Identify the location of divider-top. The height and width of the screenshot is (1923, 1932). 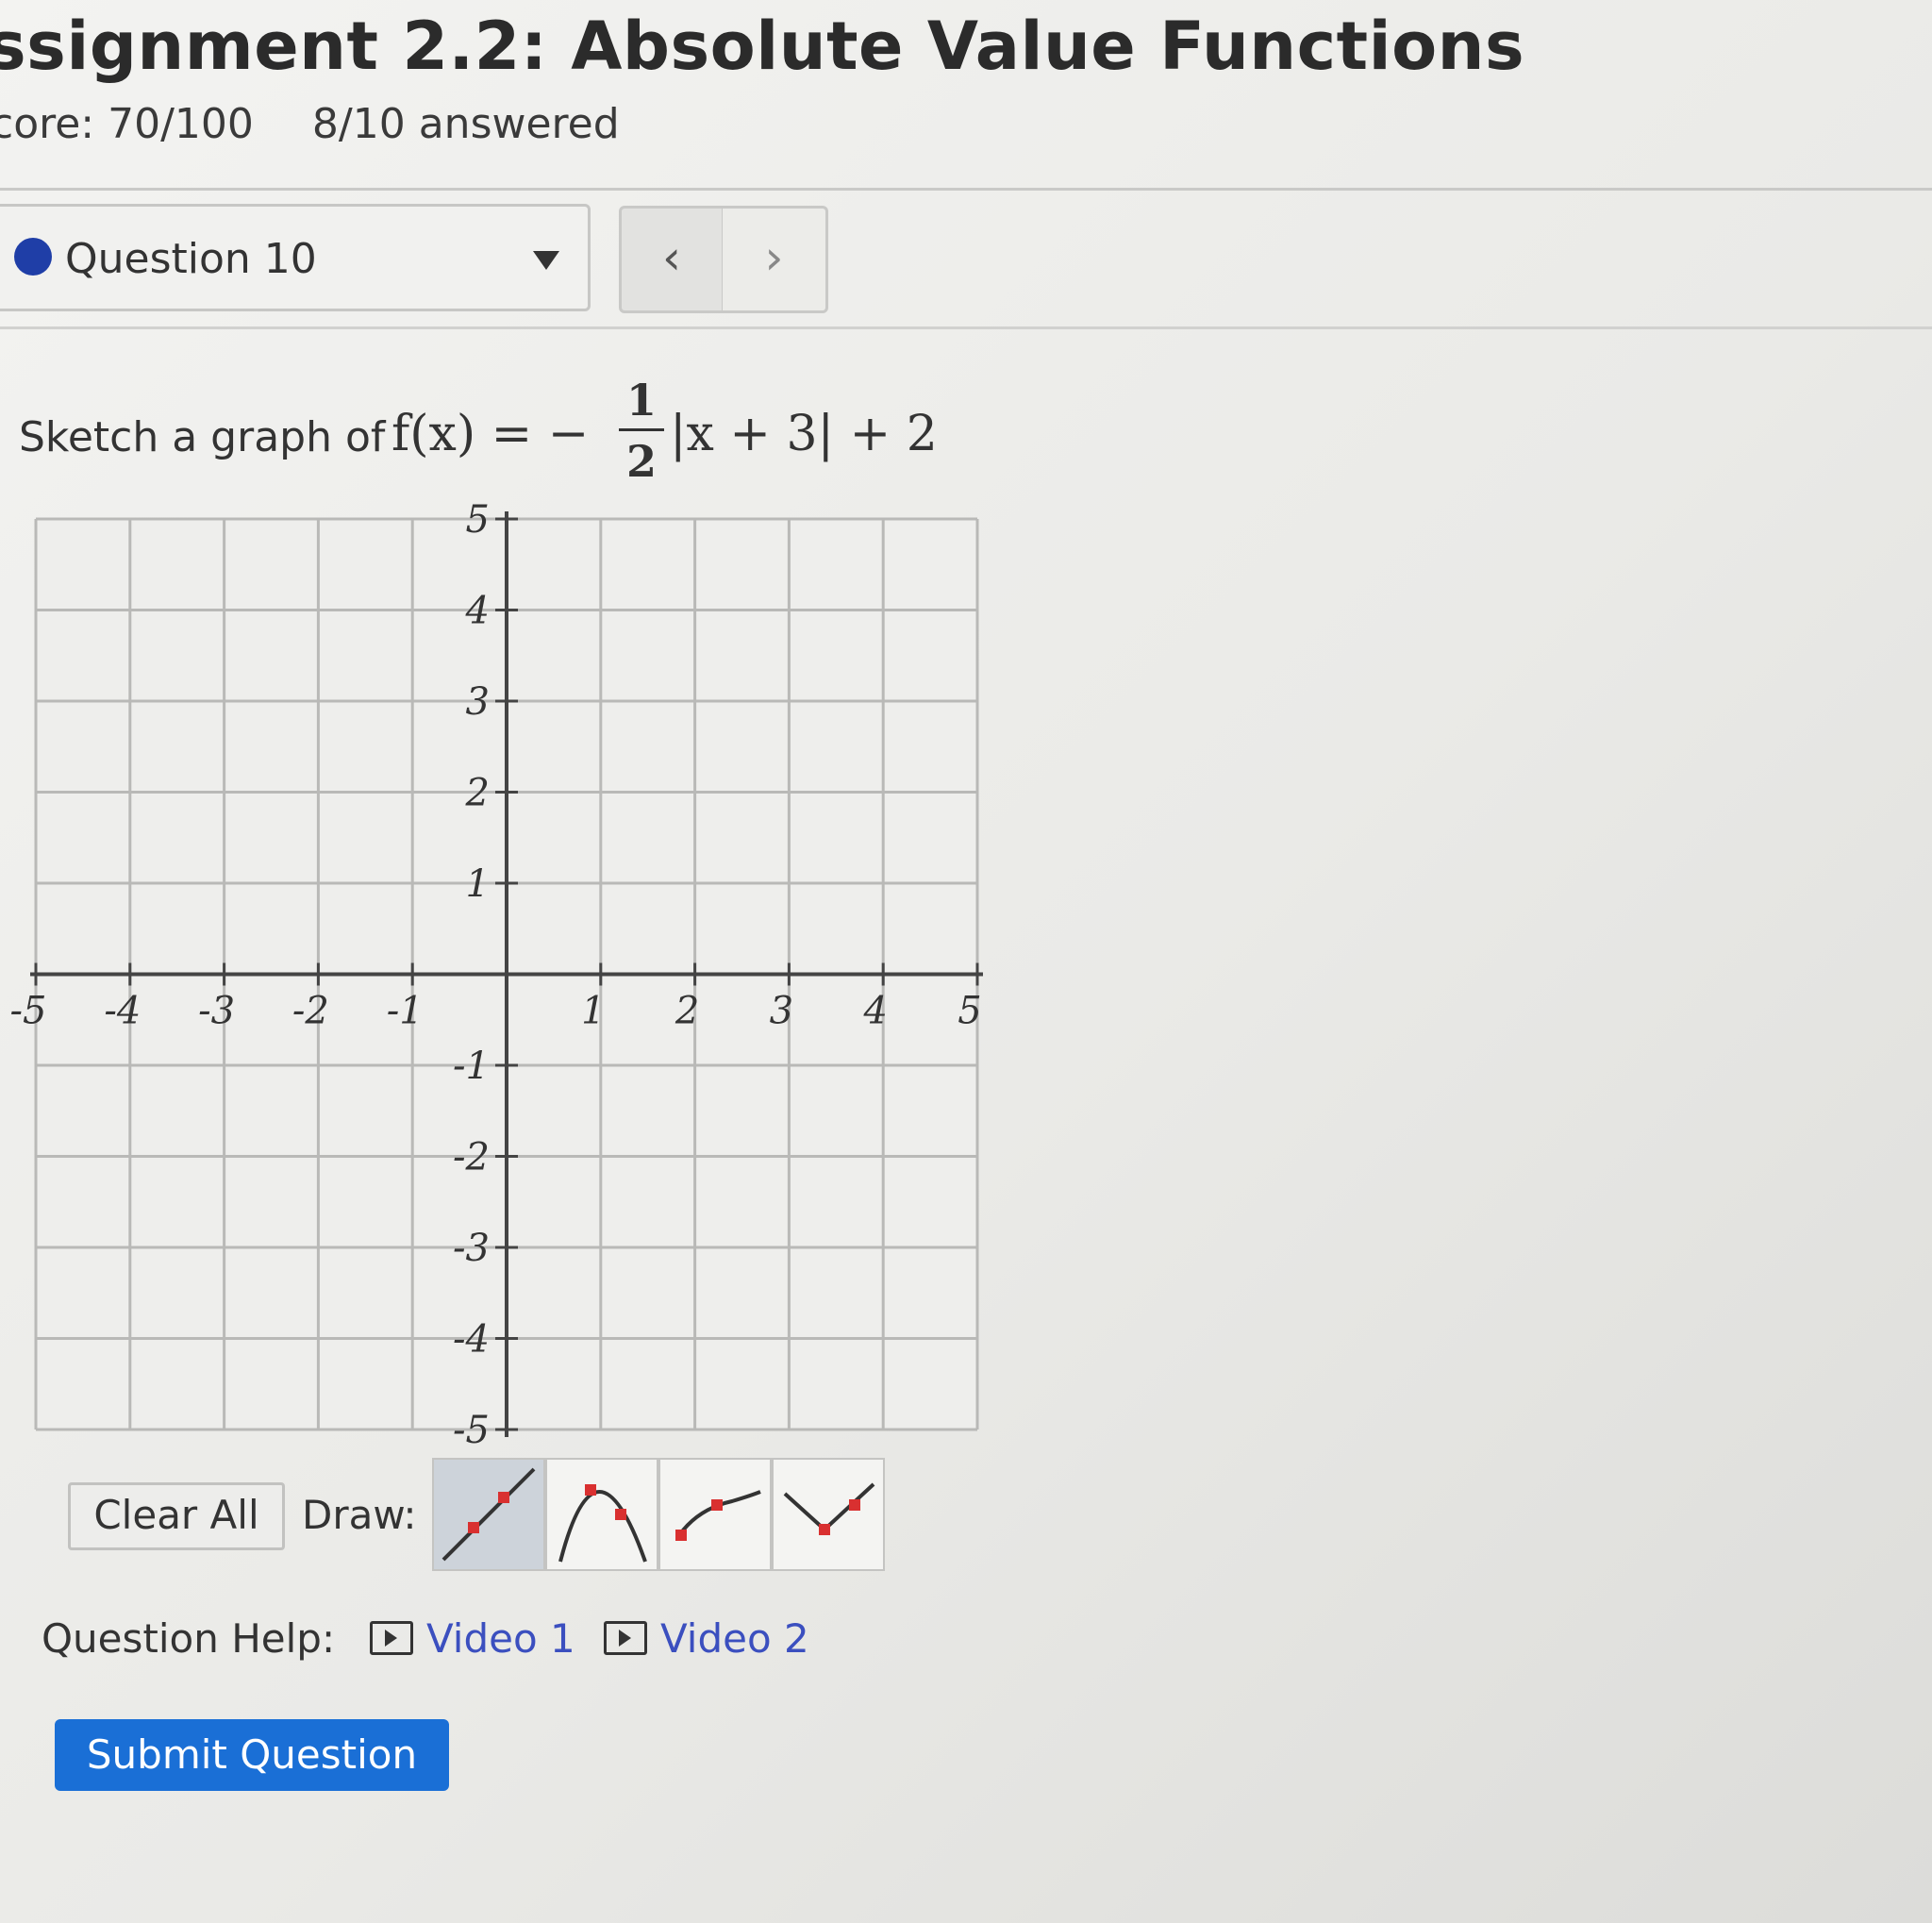
(966, 189).